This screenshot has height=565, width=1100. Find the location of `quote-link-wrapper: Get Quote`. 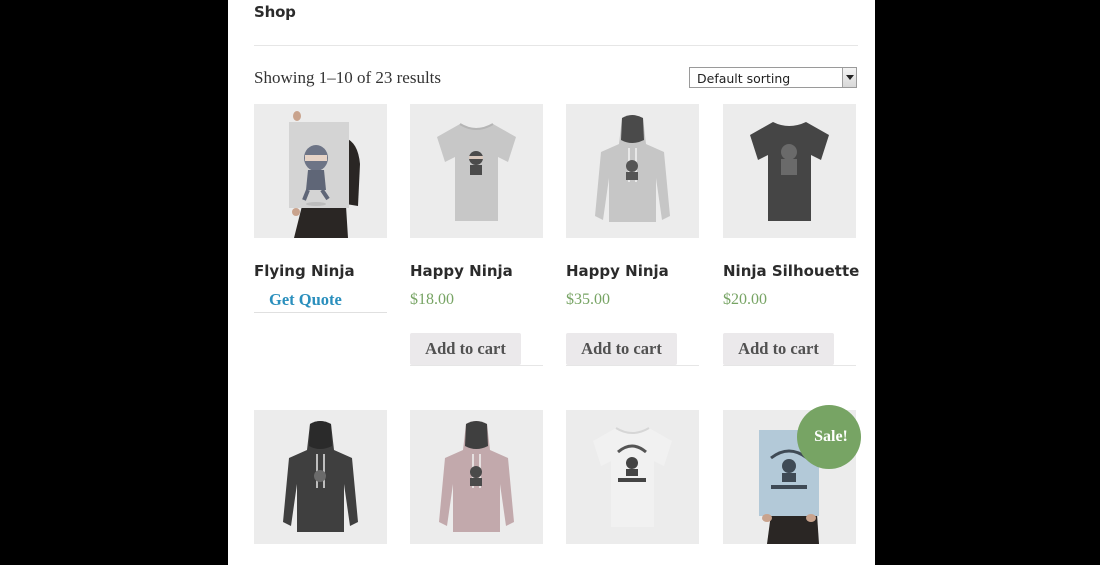

quote-link-wrapper: Get Quote is located at coordinates (320, 301).